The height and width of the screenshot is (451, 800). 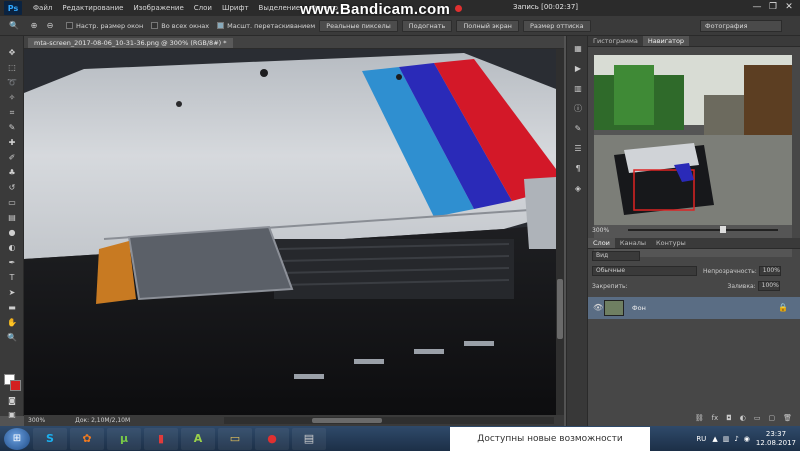 What do you see at coordinates (769, 271) in the screenshot?
I see `opacity-input: 100%` at bounding box center [769, 271].